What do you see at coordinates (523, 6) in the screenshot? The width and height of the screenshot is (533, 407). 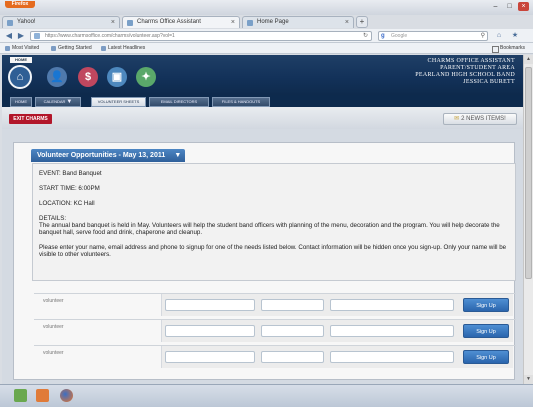 I see `close-icon: ×` at bounding box center [523, 6].